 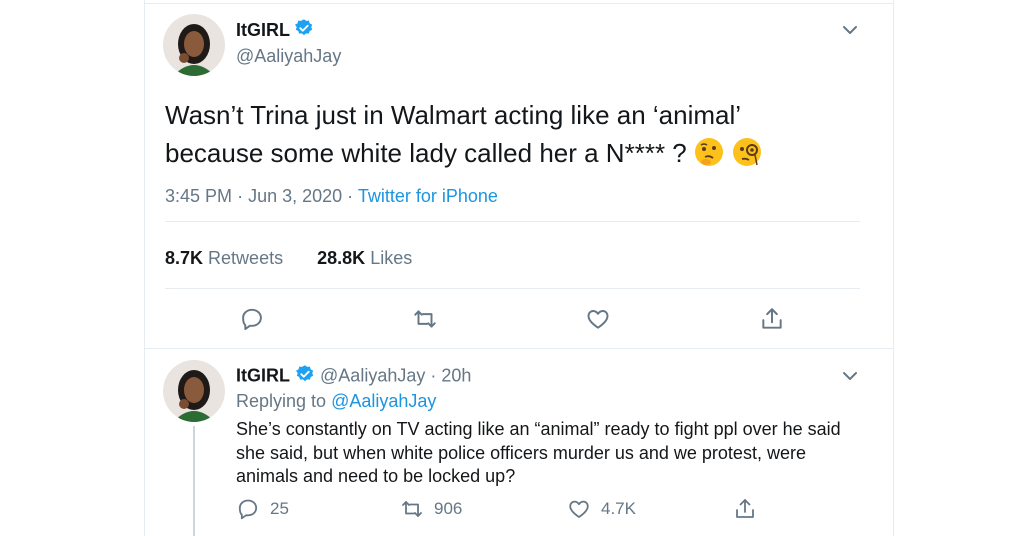 I want to click on engagement-stats: 8.7K Retweets 28.8K Likes, so click(x=288, y=258).